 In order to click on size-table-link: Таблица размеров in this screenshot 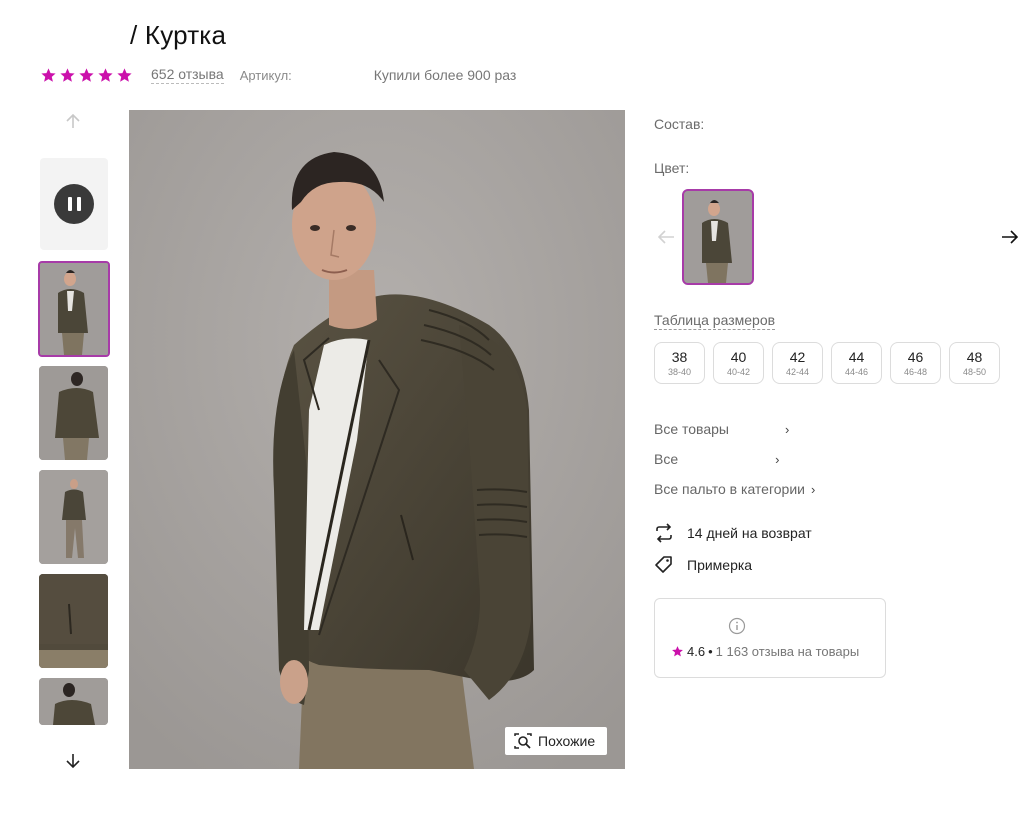, I will do `click(715, 321)`.